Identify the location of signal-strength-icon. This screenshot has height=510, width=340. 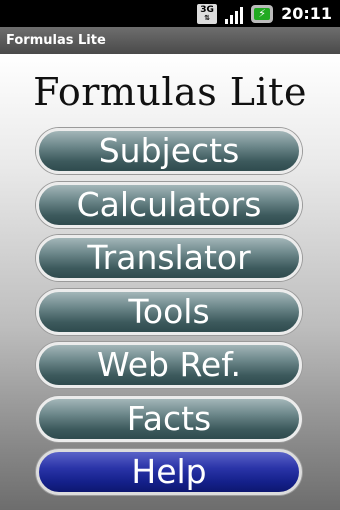
(234, 14).